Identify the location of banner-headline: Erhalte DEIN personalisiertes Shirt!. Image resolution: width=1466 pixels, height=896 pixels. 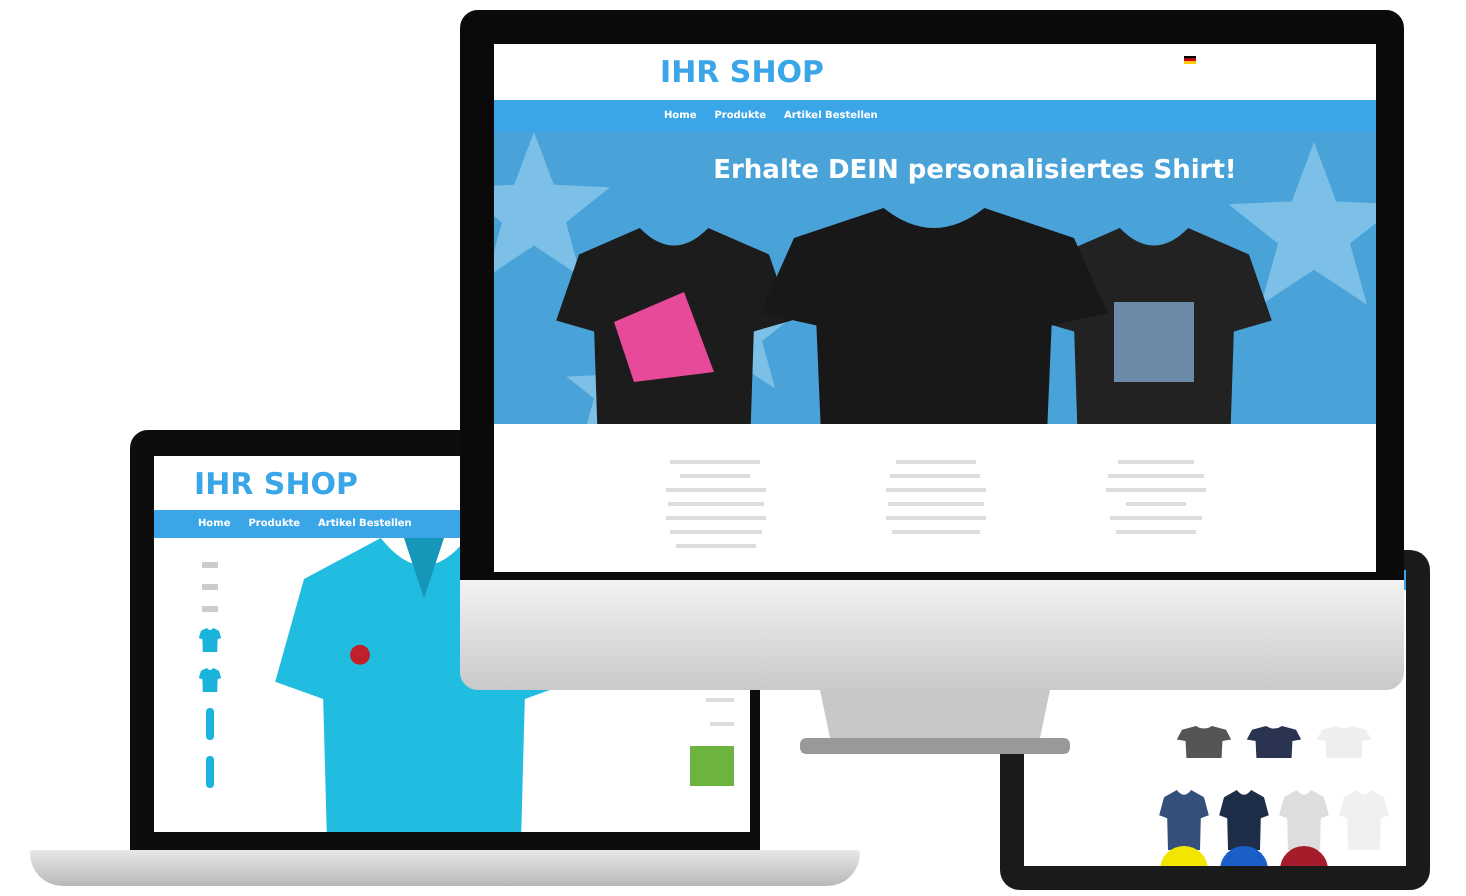
(975, 171).